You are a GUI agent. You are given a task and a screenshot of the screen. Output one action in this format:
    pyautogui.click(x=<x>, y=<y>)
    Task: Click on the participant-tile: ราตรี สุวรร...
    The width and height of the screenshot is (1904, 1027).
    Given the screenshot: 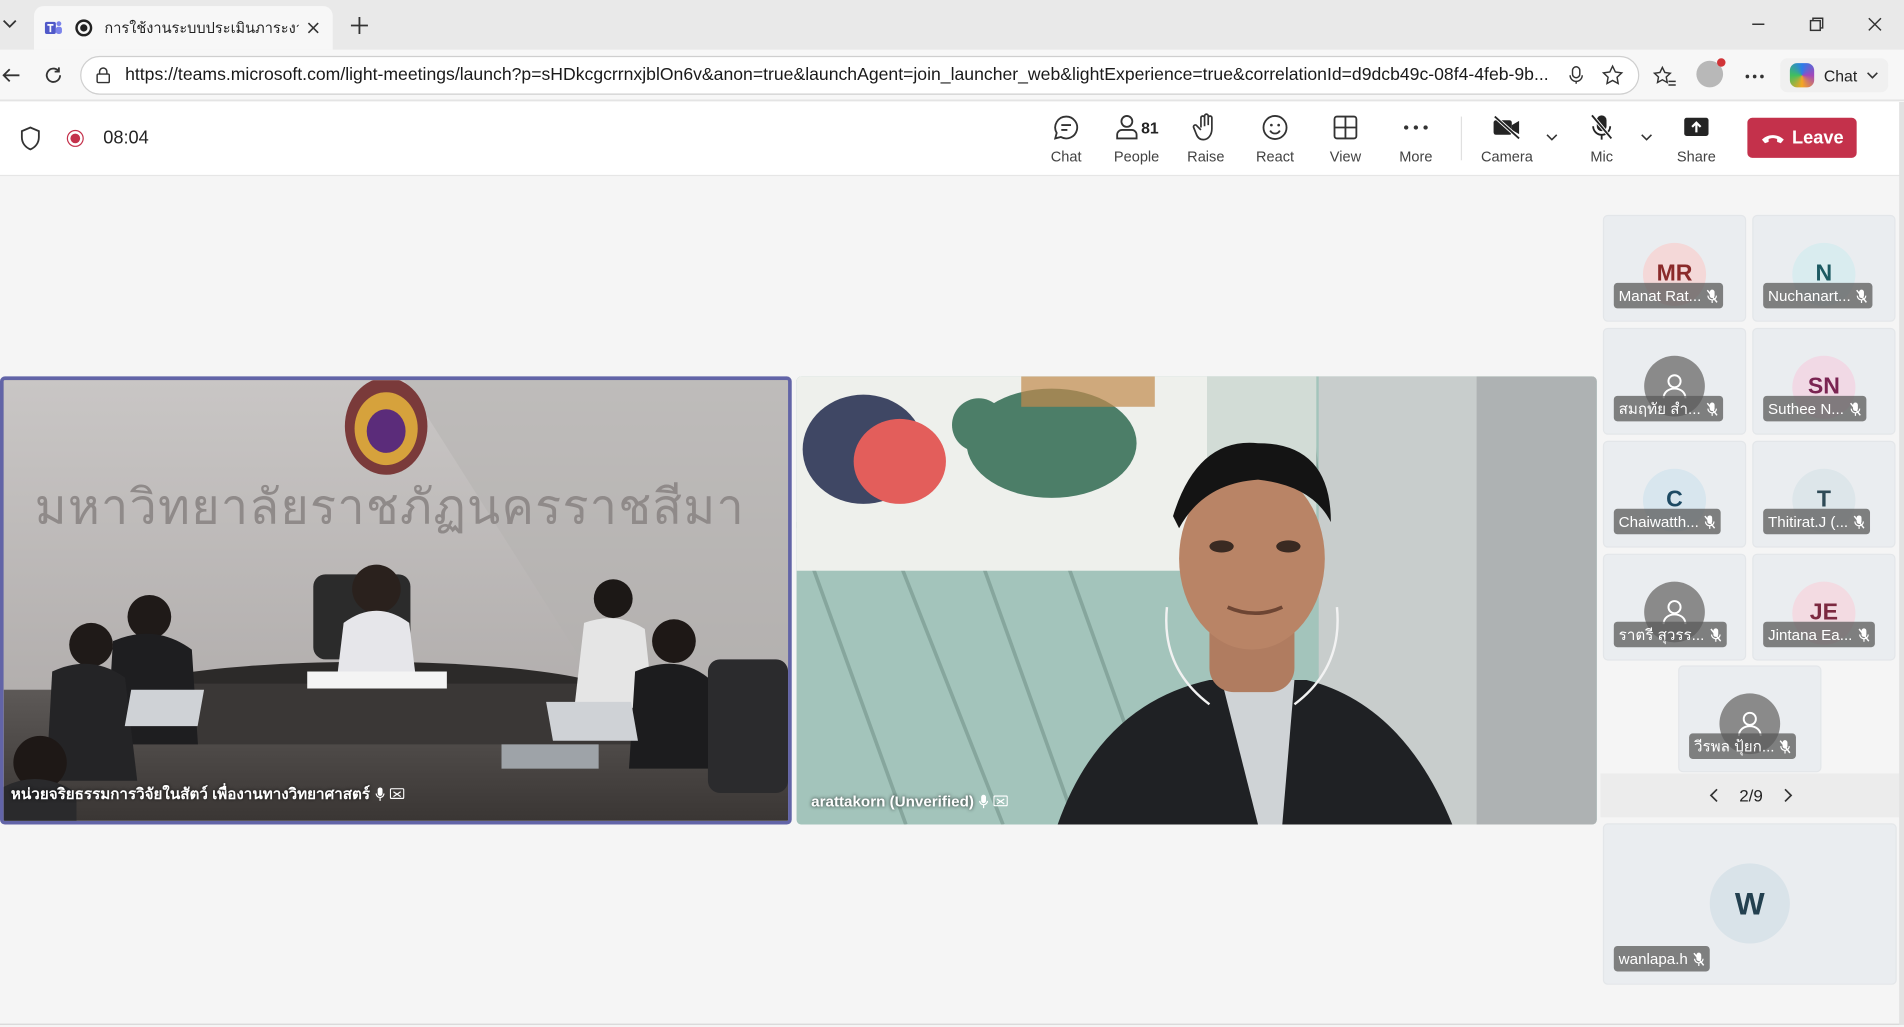 What is the action you would take?
    pyautogui.click(x=1674, y=607)
    